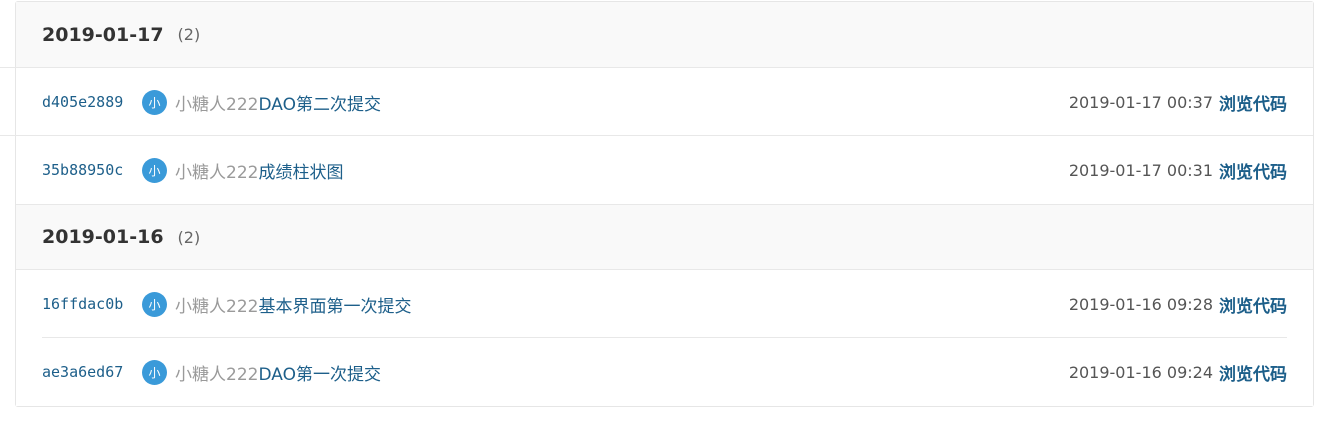 This screenshot has width=1339, height=430. What do you see at coordinates (1140, 372) in the screenshot?
I see `commit-timestamp: 2019-01-16 09:24` at bounding box center [1140, 372].